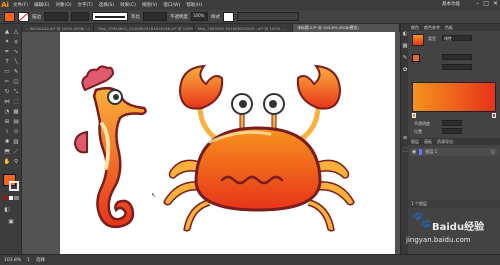 The width and height of the screenshot is (500, 265). I want to click on gradient-angle-field, so click(457, 57).